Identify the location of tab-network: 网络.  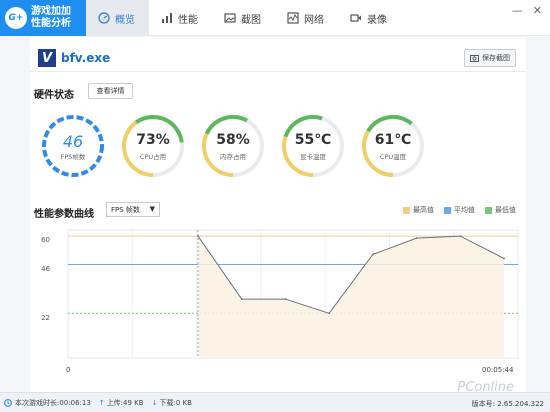
(306, 18).